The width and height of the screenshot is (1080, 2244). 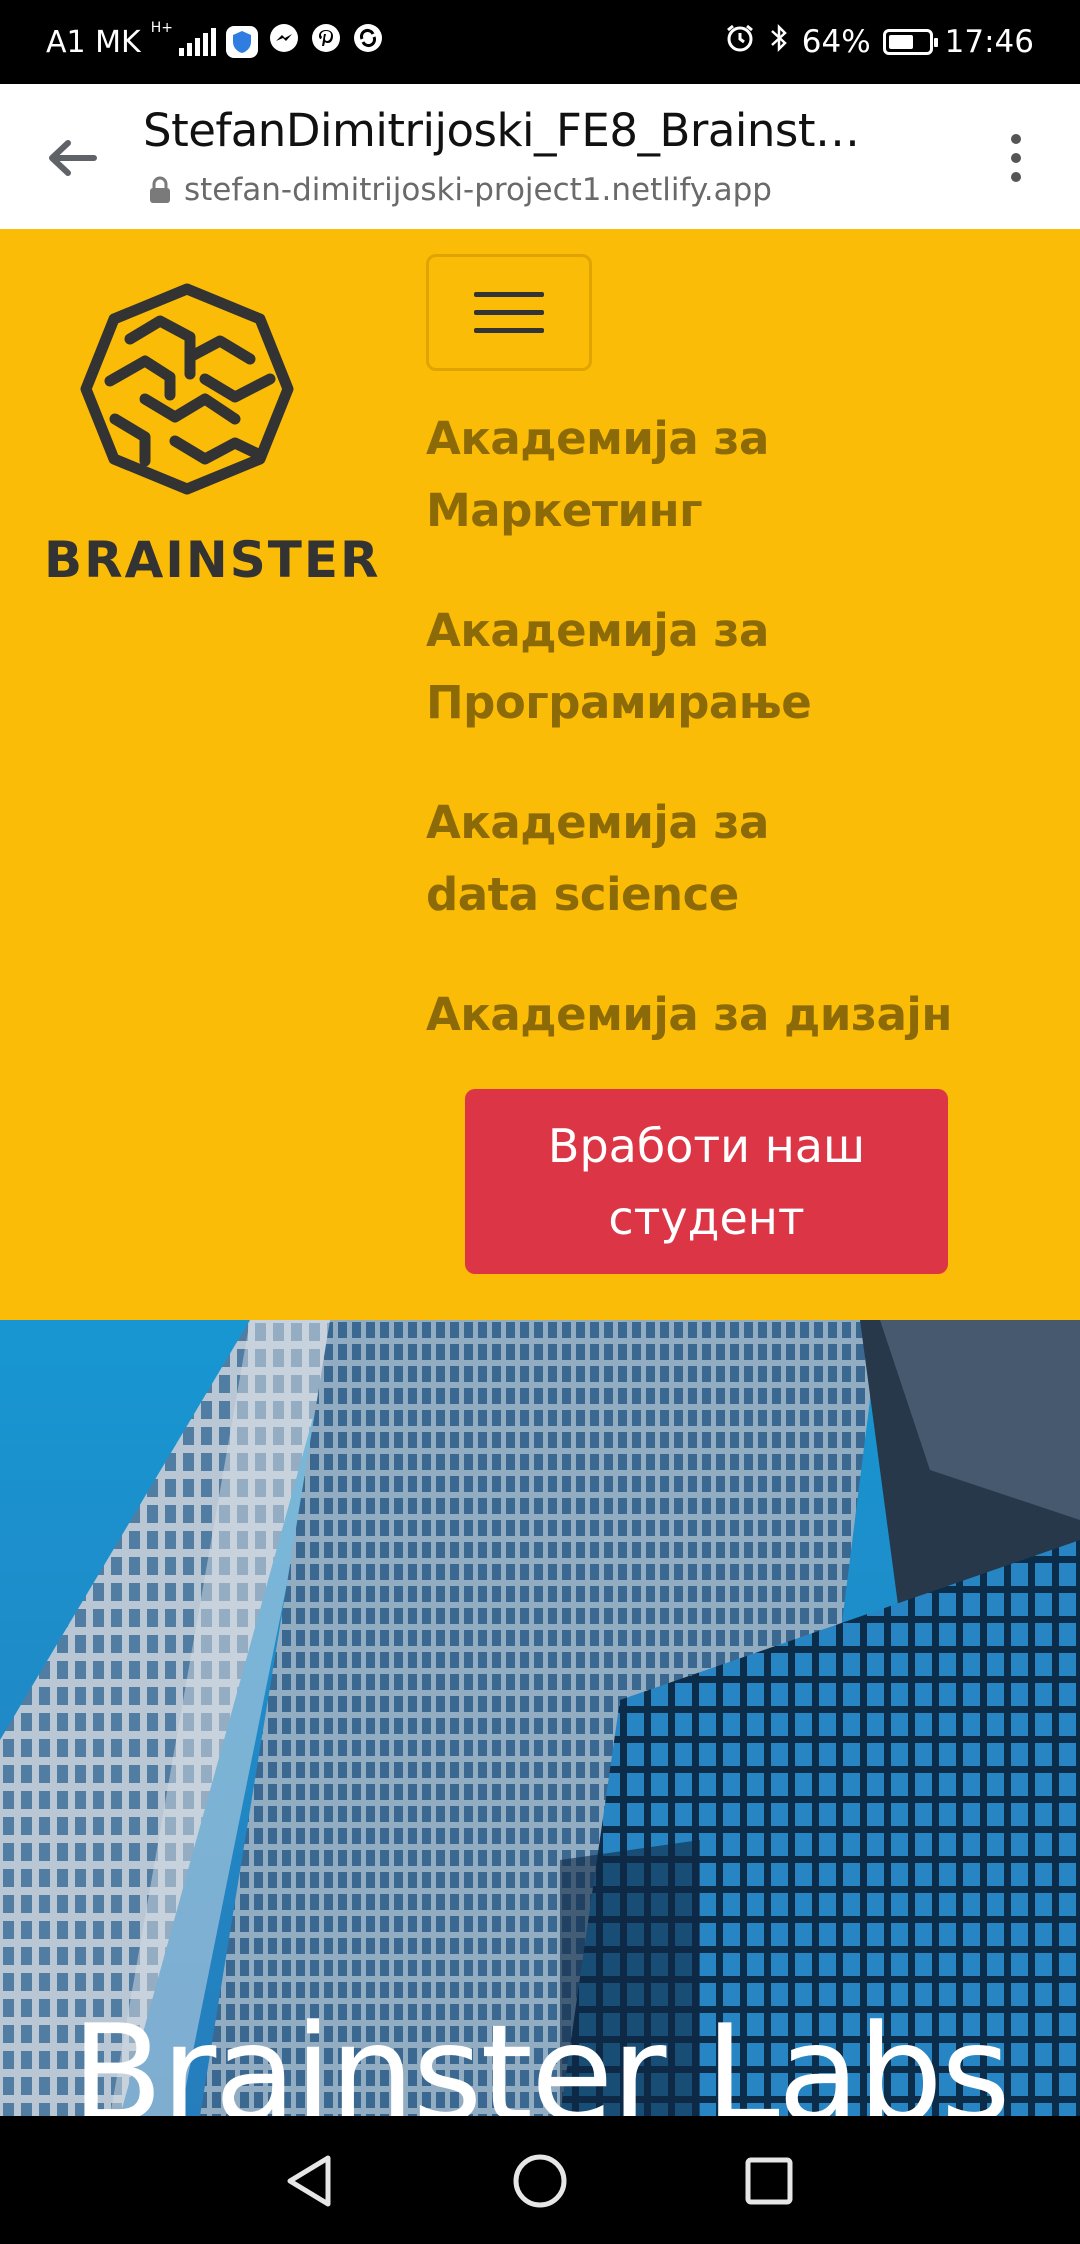 I want to click on pinterest-icon, so click(x=326, y=42).